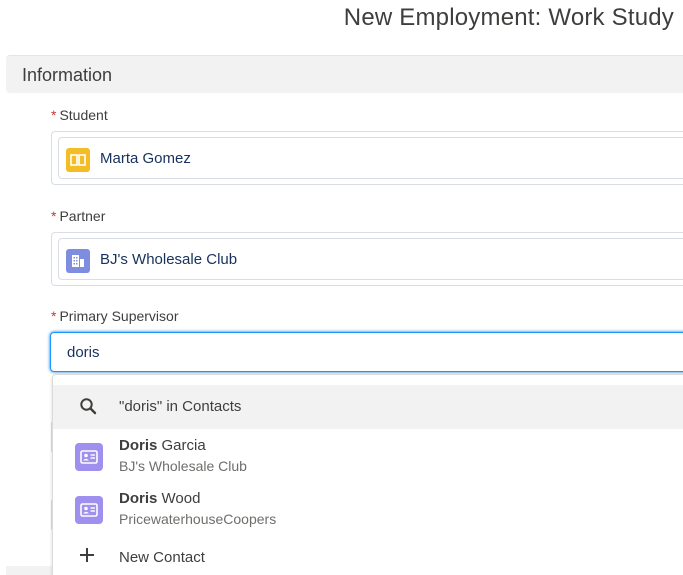 Image resolution: width=683 pixels, height=575 pixels. What do you see at coordinates (115, 316) in the screenshot?
I see `primary-supervisor-label: * Primary Supervisor` at bounding box center [115, 316].